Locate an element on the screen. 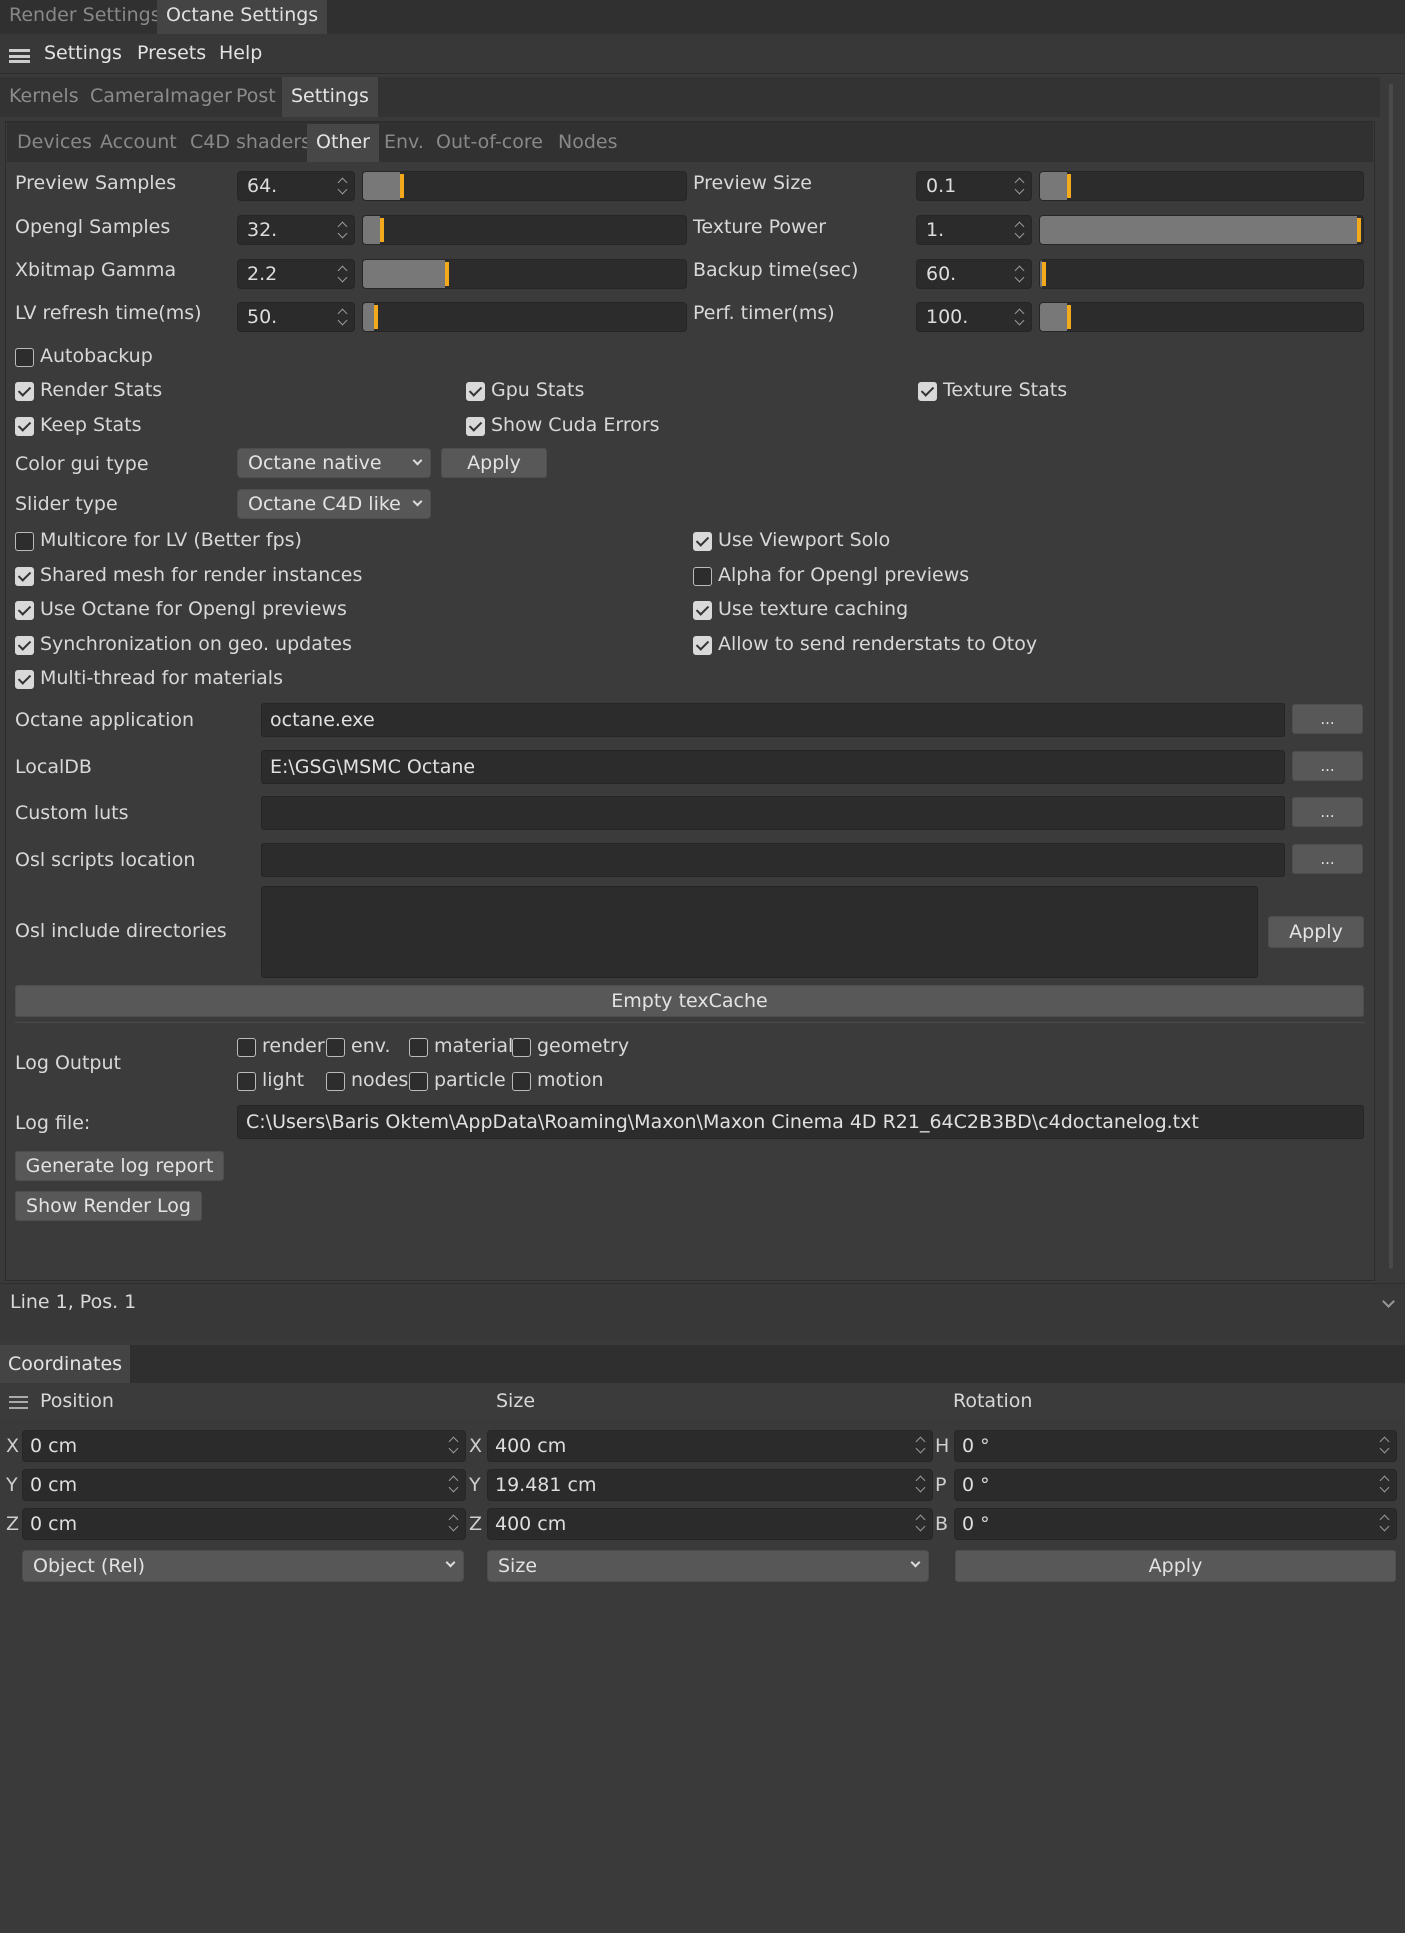 The height and width of the screenshot is (1933, 1405). coordinates-apply-button: Apply is located at coordinates (1175, 1566).